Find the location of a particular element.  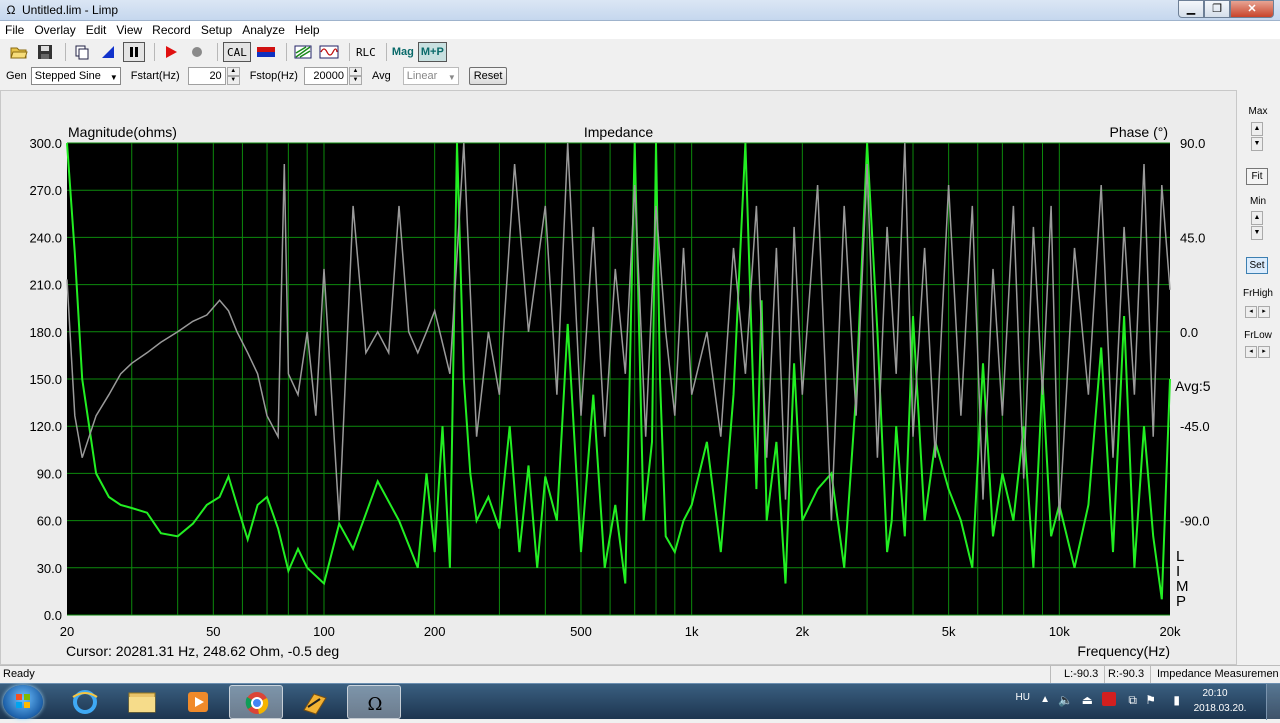

set-button: Set is located at coordinates (1257, 265).